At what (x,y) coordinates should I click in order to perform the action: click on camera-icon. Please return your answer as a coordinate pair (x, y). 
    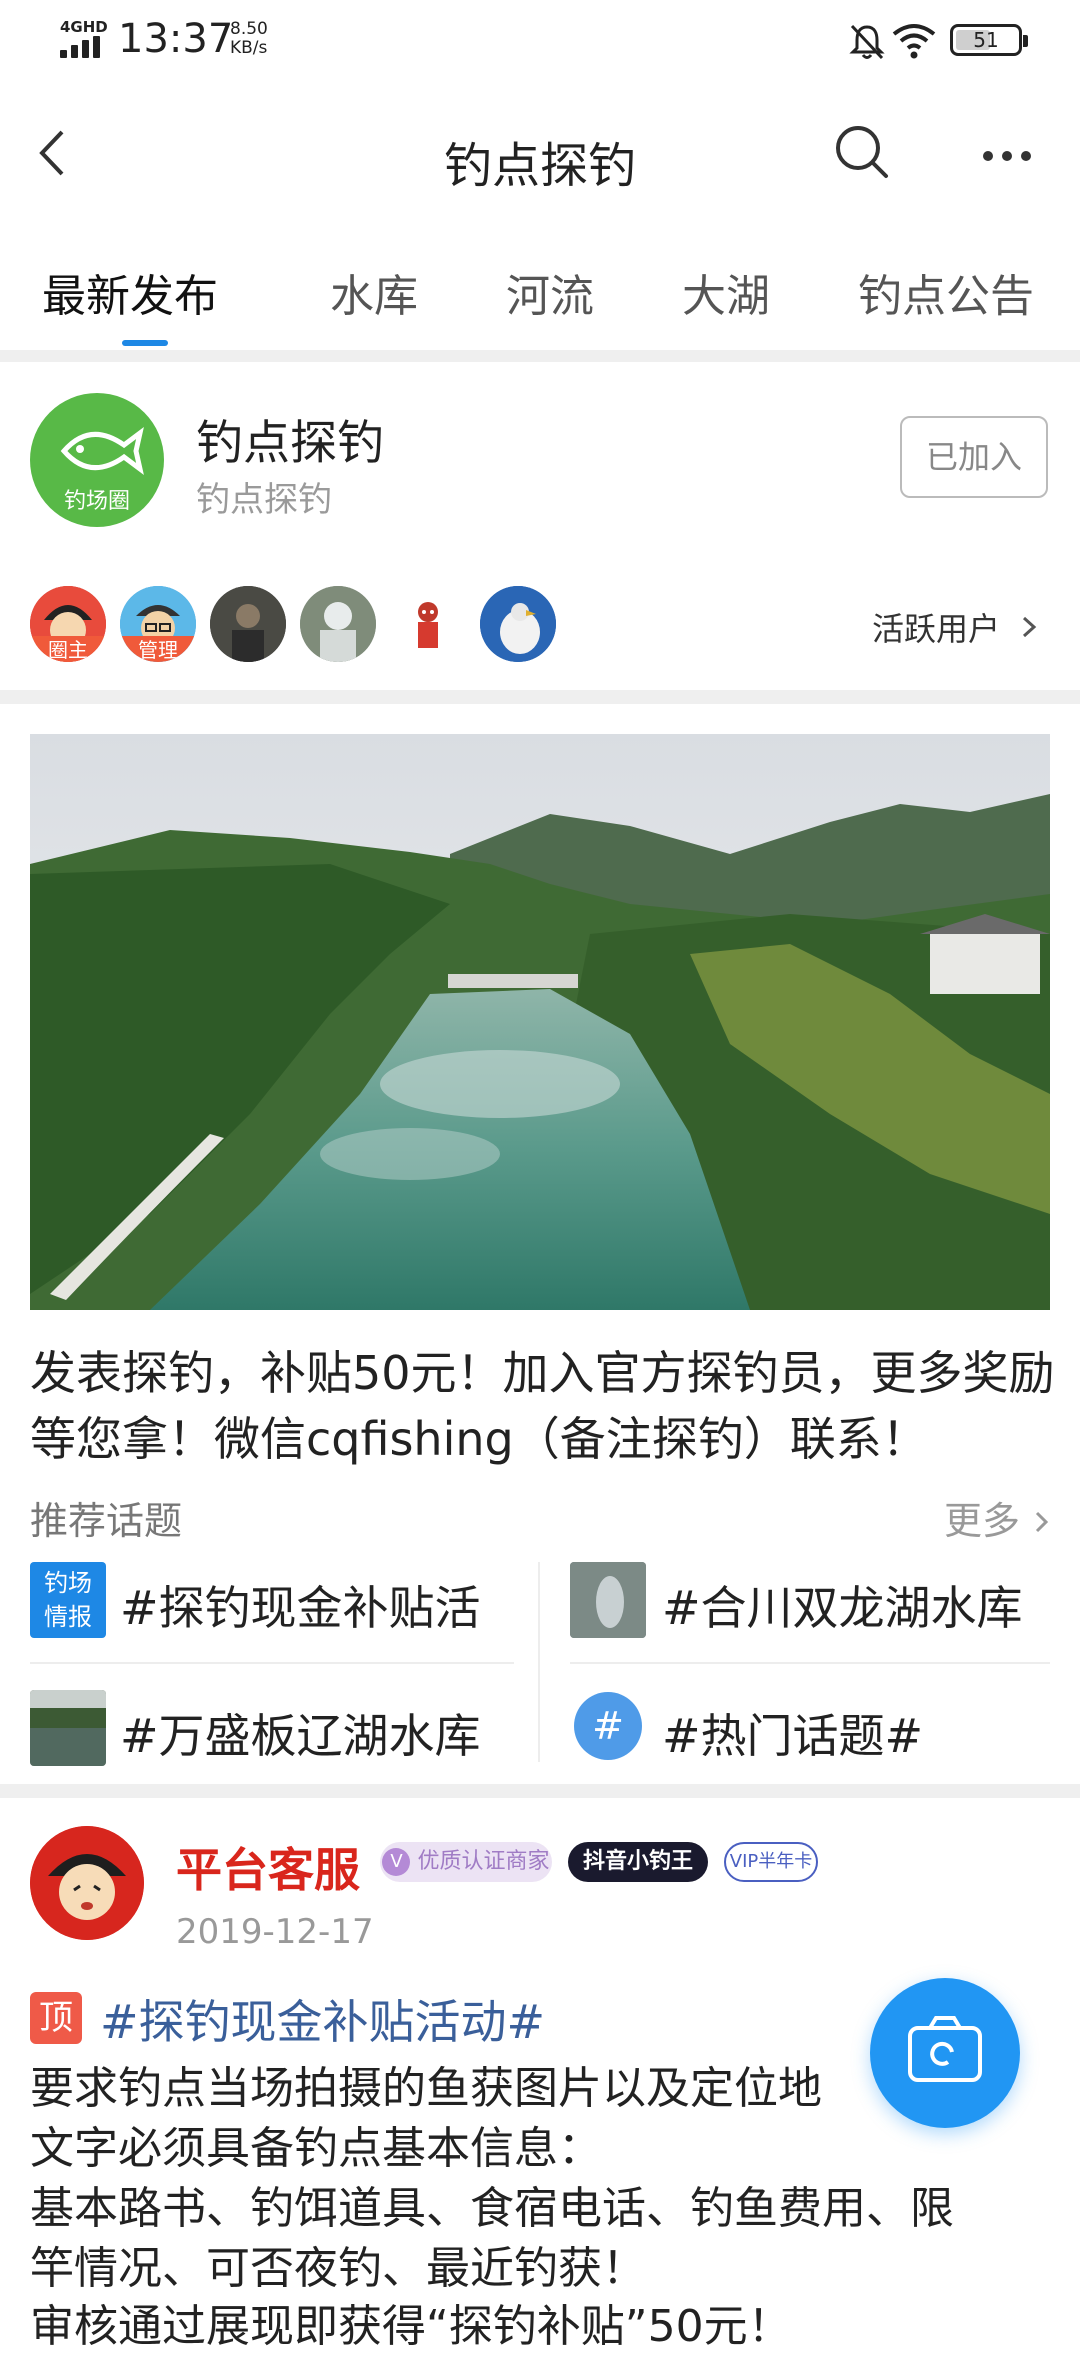
    Looking at the image, I should click on (945, 2049).